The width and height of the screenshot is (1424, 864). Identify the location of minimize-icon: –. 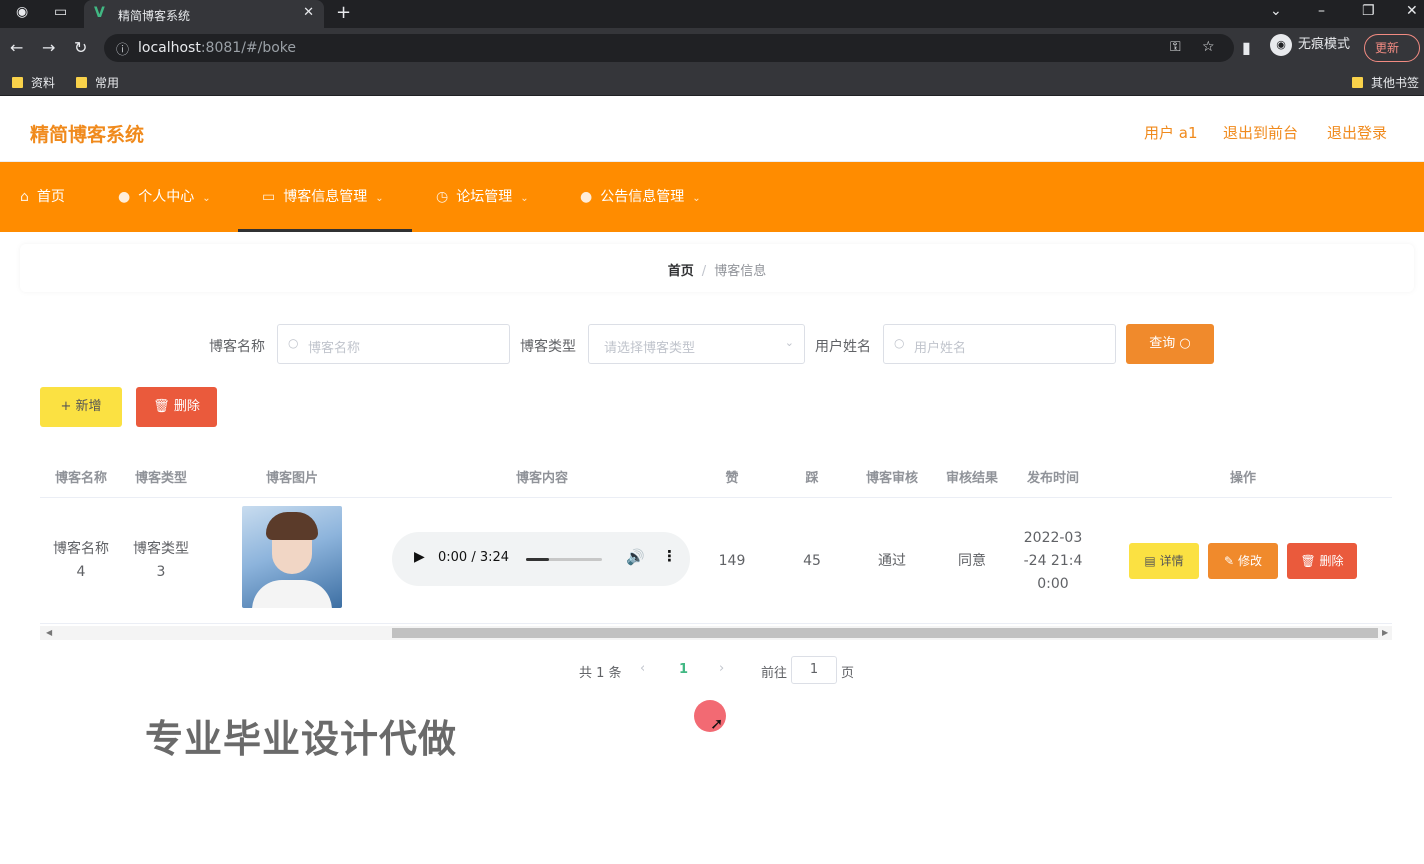
(1321, 11).